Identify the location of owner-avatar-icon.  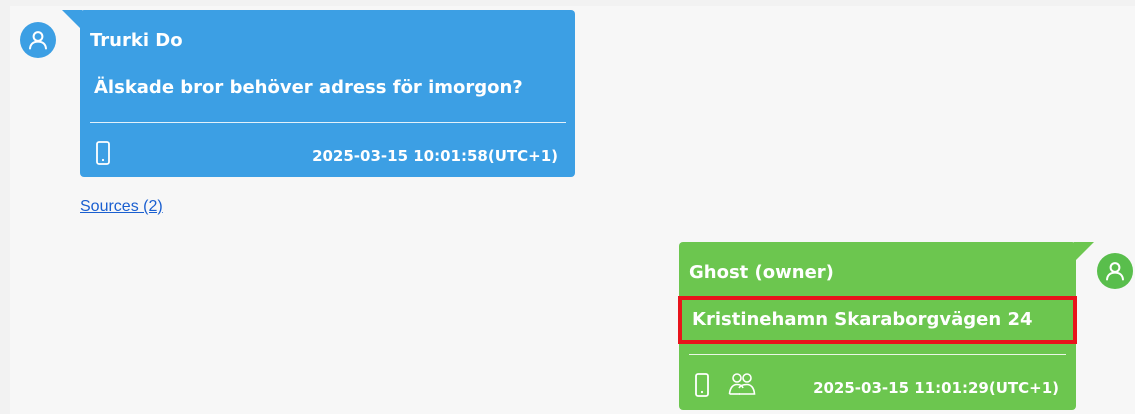
(1115, 271).